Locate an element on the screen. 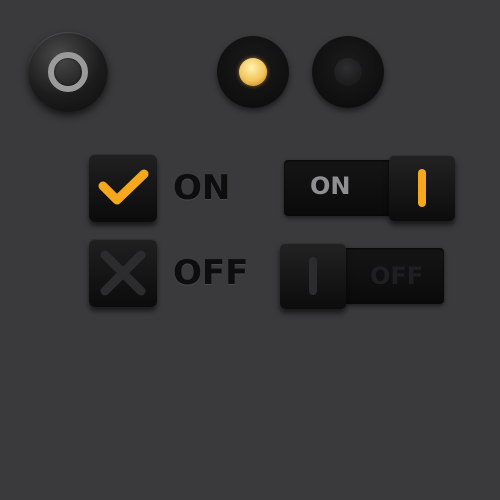 Image resolution: width=500 pixels, height=500 pixels. knob-indicator-unlit is located at coordinates (313, 276).